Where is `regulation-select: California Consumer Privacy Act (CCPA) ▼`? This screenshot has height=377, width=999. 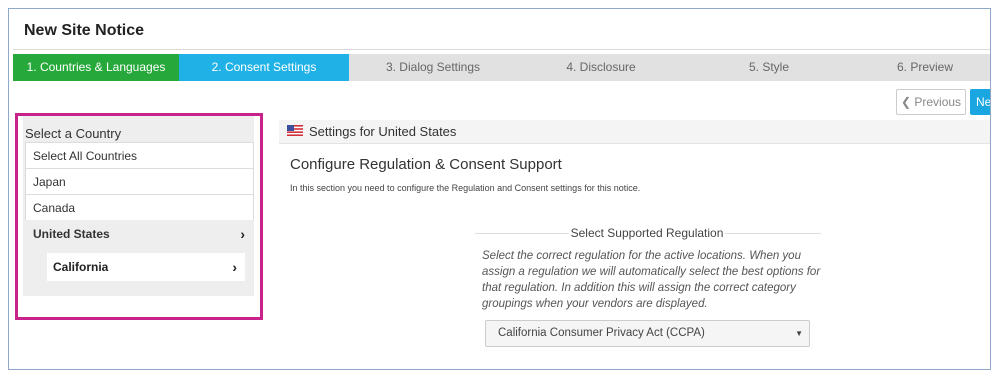
regulation-select: California Consumer Privacy Act (CCPA) ▼ is located at coordinates (647, 333).